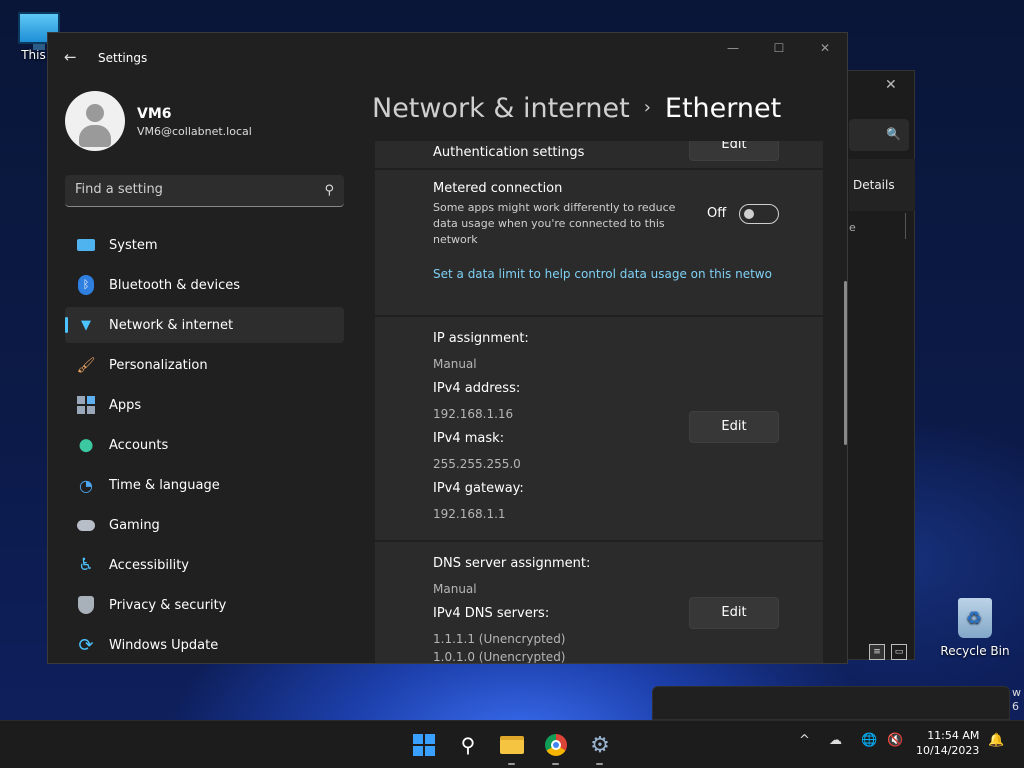 This screenshot has width=1024, height=768. I want to click on sidebar-item-accounts: ● Accounts, so click(204, 445).